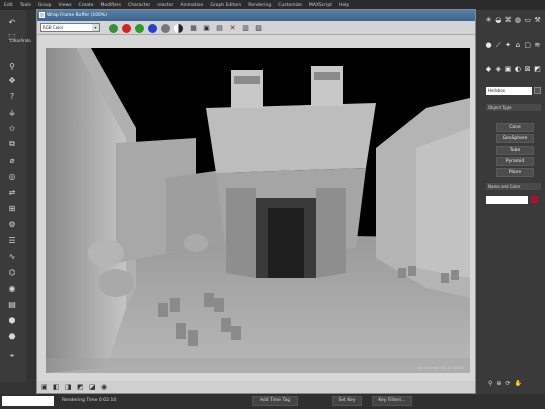  I want to click on mirror-icon: ⇌, so click(12, 192).